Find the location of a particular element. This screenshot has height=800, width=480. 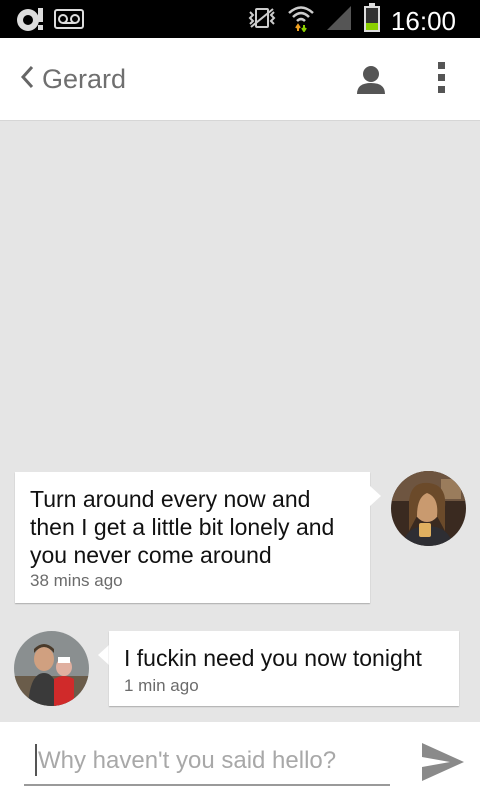

status-bar-left is located at coordinates (50, 21).